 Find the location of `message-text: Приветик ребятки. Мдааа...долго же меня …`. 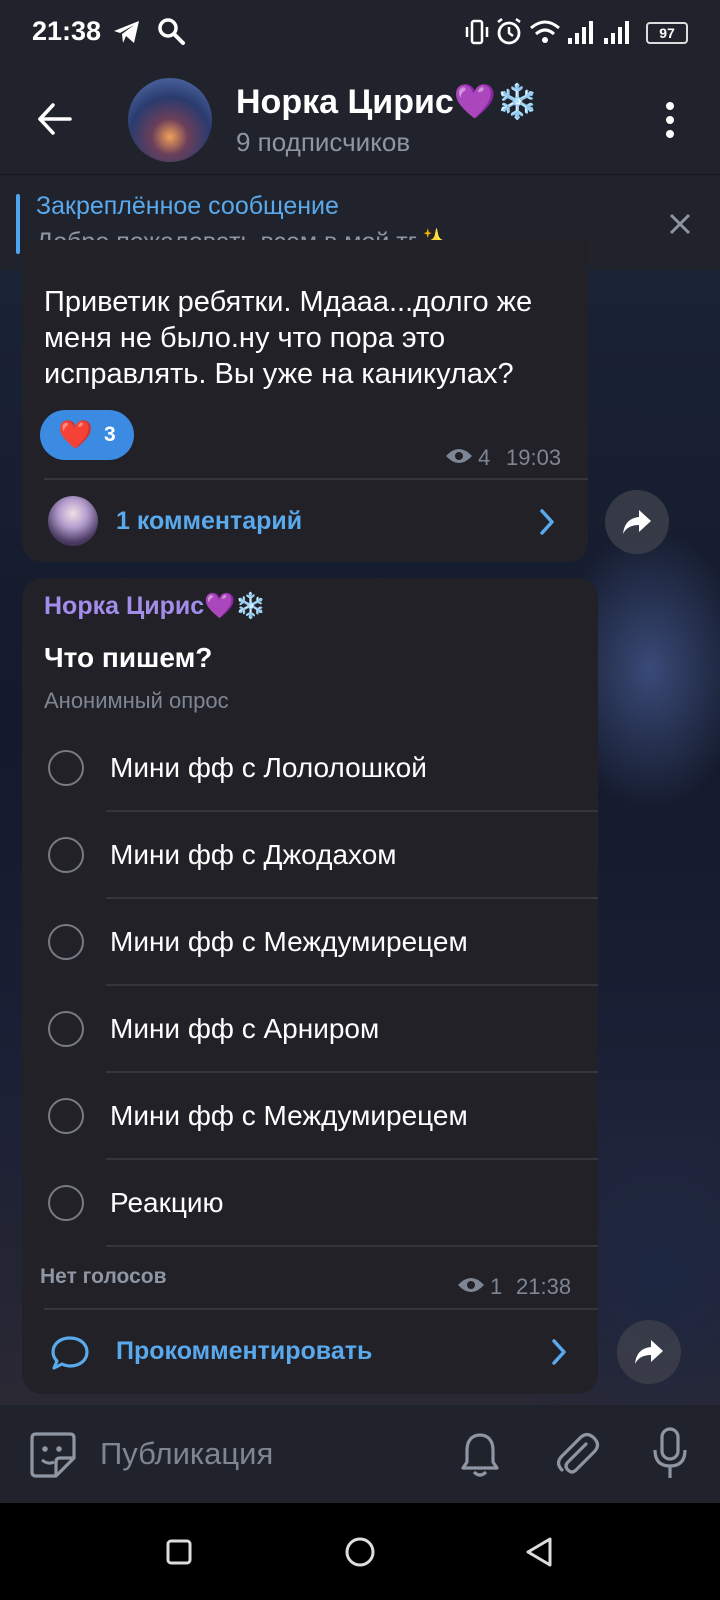

message-text: Приветик ребятки. Мдааа...долго же меня … is located at coordinates (288, 338).